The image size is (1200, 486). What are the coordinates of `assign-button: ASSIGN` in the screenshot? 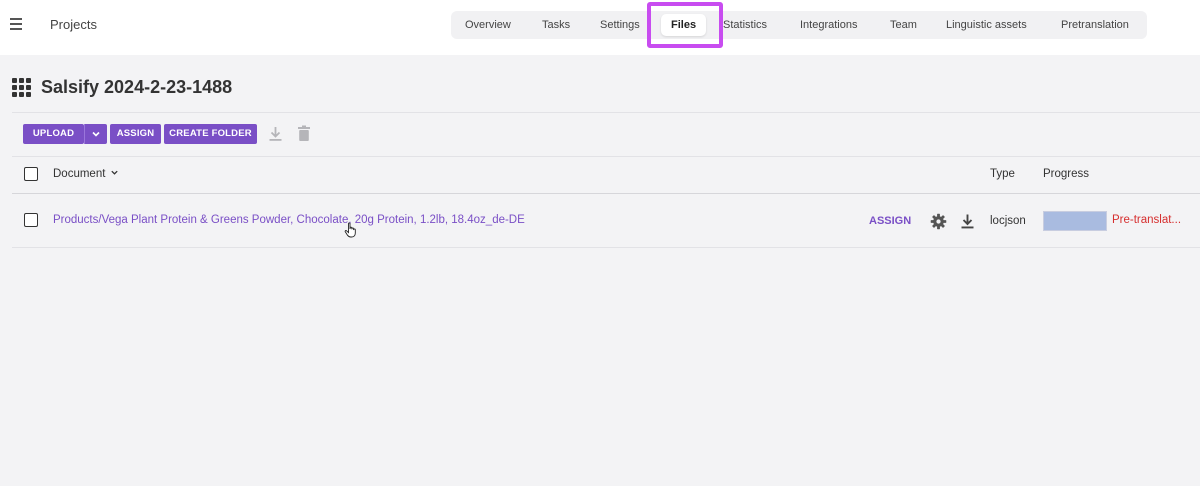 It's located at (135, 134).